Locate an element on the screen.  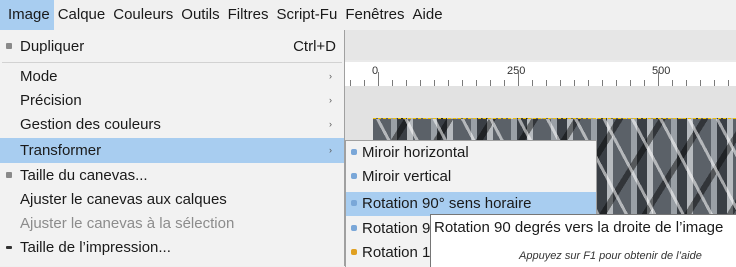
menu-script-fu: Script-Fu is located at coordinates (306, 15).